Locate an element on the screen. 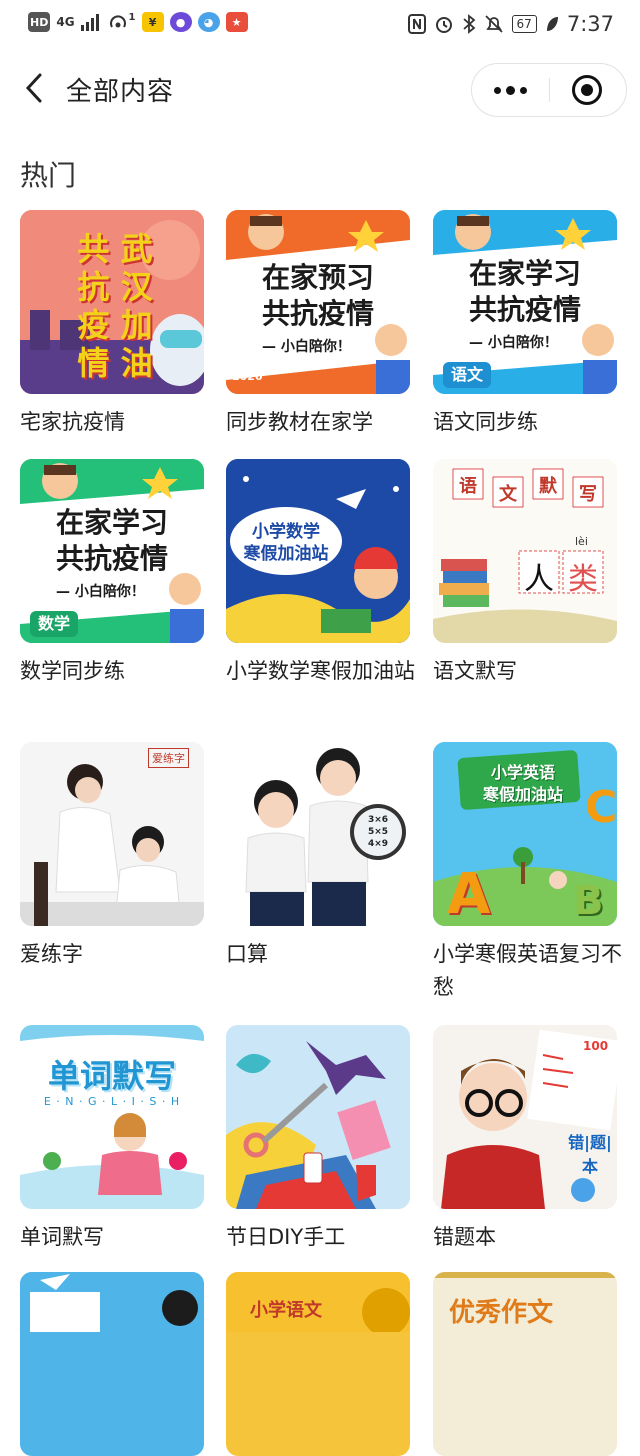 The image size is (640, 1456). thumb-text: 默 is located at coordinates (548, 486).